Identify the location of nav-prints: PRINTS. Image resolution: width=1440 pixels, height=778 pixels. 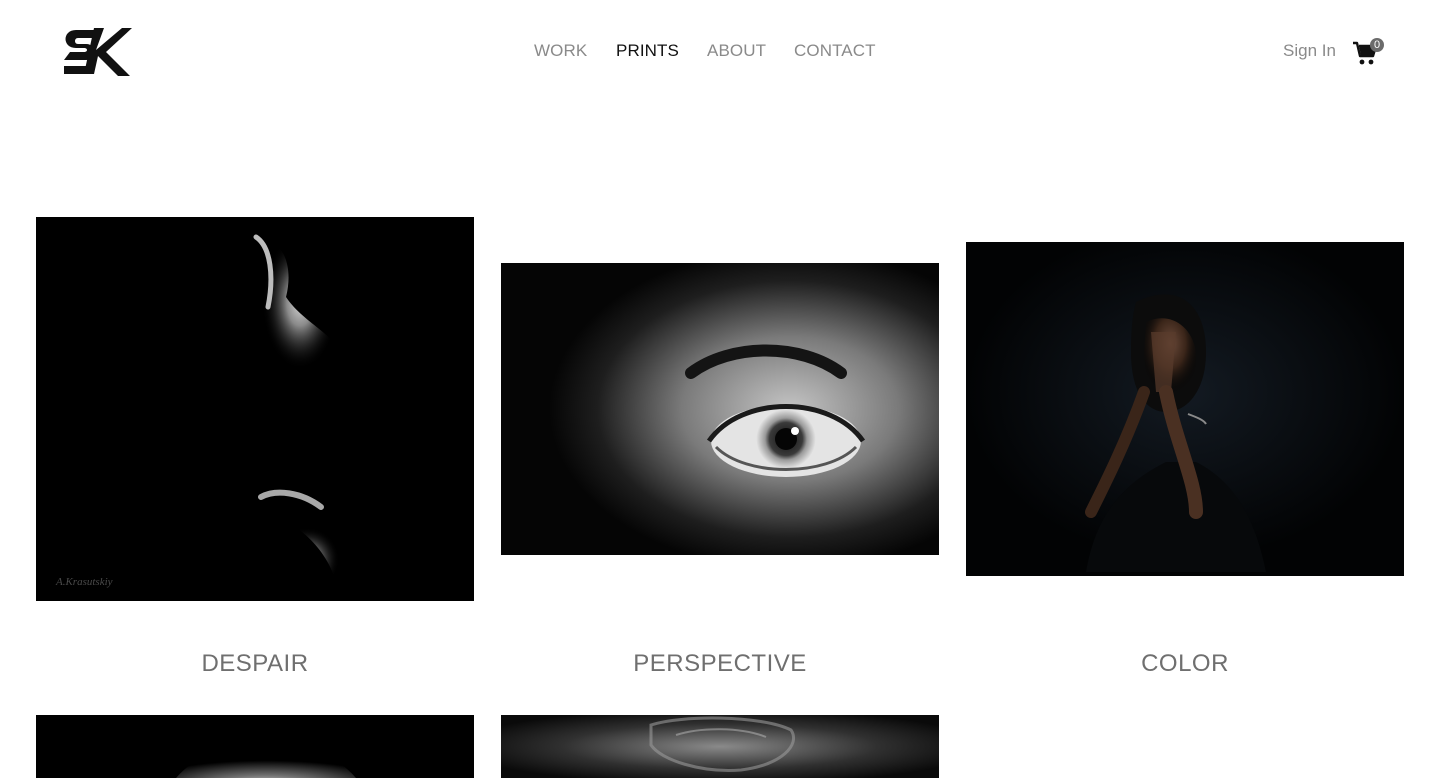
(647, 51).